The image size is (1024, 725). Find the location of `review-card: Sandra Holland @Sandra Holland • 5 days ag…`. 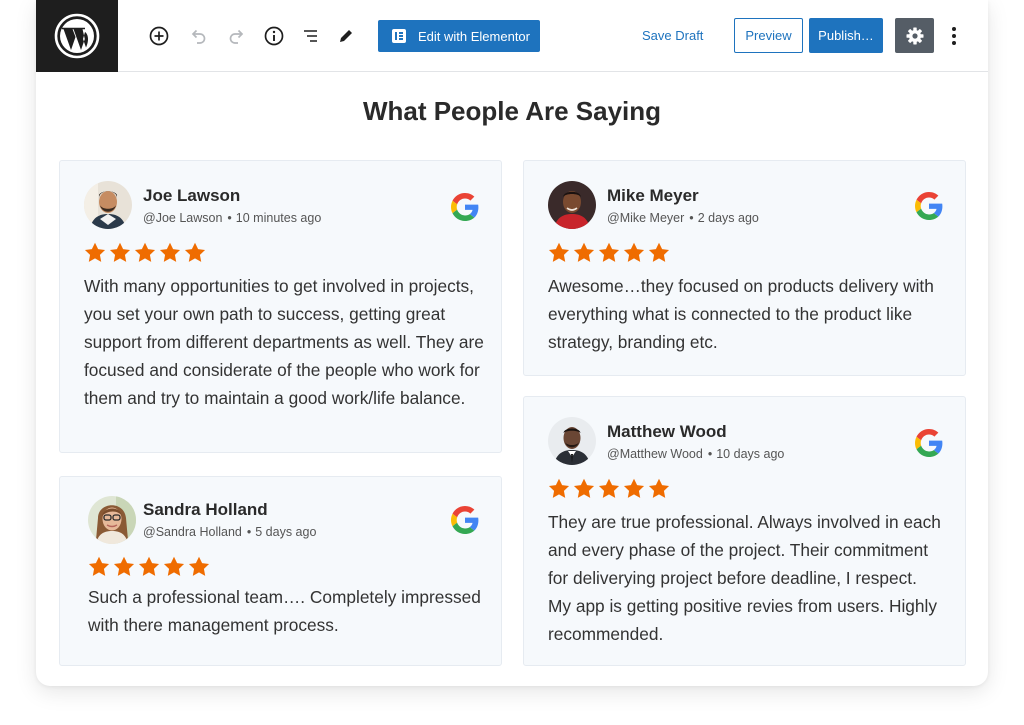

review-card: Sandra Holland @Sandra Holland • 5 days ag… is located at coordinates (280, 571).